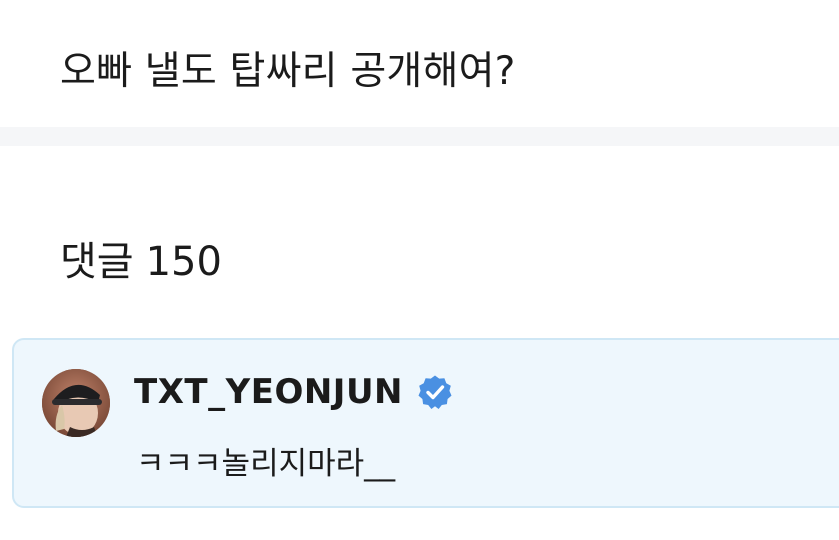  Describe the element at coordinates (97, 262) in the screenshot. I see `comment-count-label: 댓글` at that location.